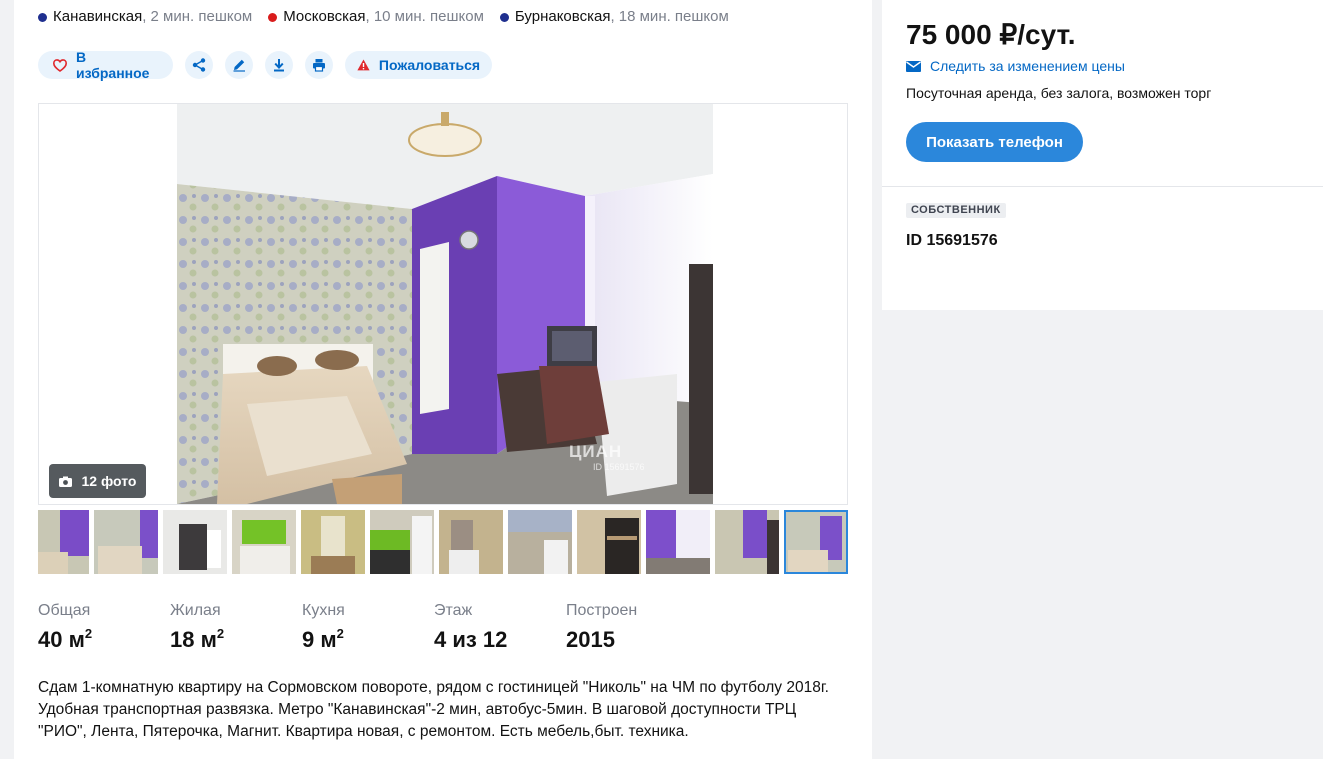  I want to click on favorite-label: В избранное, so click(113, 65).